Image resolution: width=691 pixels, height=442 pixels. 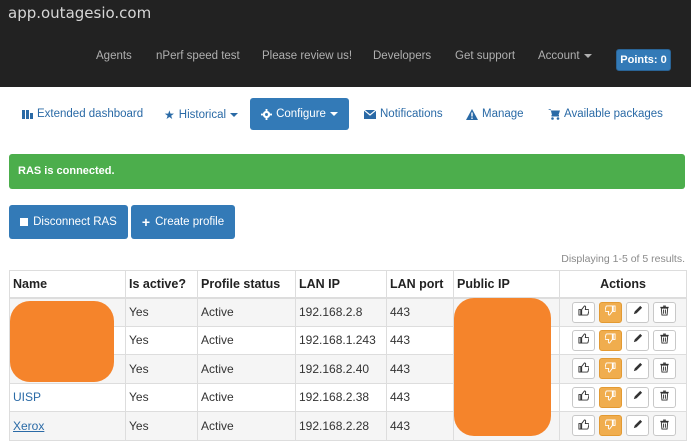 I want to click on subnav-historical-label: Historical, so click(x=202, y=115).